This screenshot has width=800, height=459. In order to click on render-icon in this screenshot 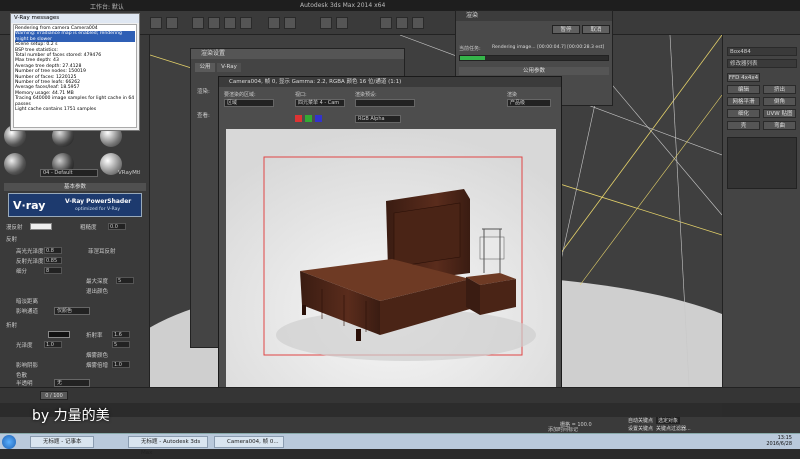, I will do `click(418, 23)`.